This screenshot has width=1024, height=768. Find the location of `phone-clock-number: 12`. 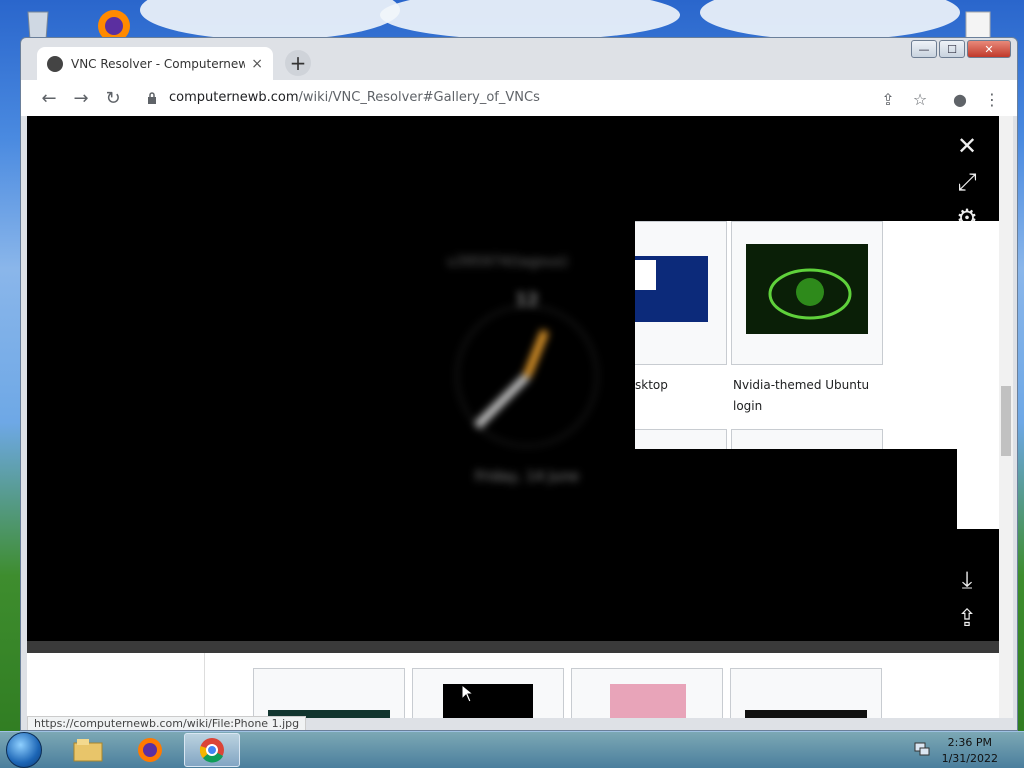

phone-clock-number: 12 is located at coordinates (527, 300).